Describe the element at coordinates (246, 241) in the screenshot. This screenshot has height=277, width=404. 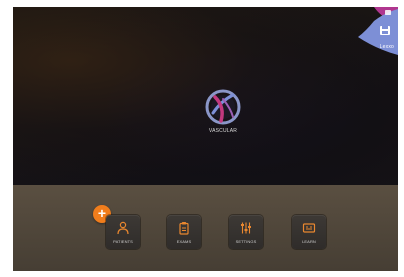
I see `dock-label-settings: SETTINGS` at that location.